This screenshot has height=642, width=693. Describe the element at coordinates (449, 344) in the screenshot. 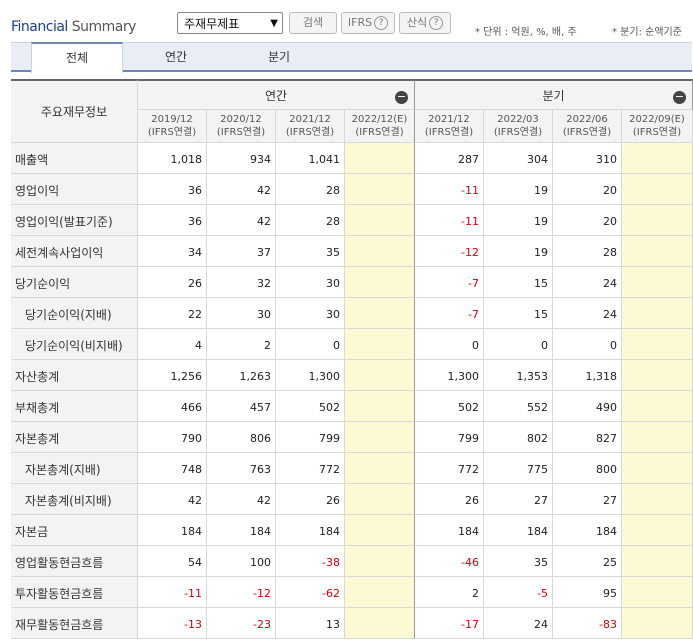

I see `table-cell: 0` at that location.